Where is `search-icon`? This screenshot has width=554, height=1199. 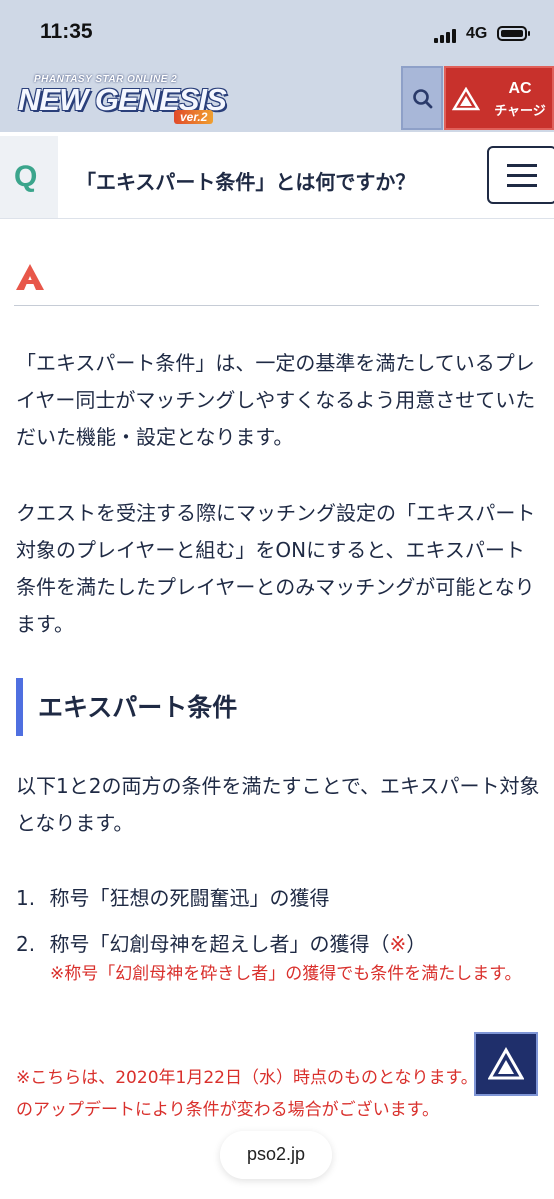 search-icon is located at coordinates (423, 99).